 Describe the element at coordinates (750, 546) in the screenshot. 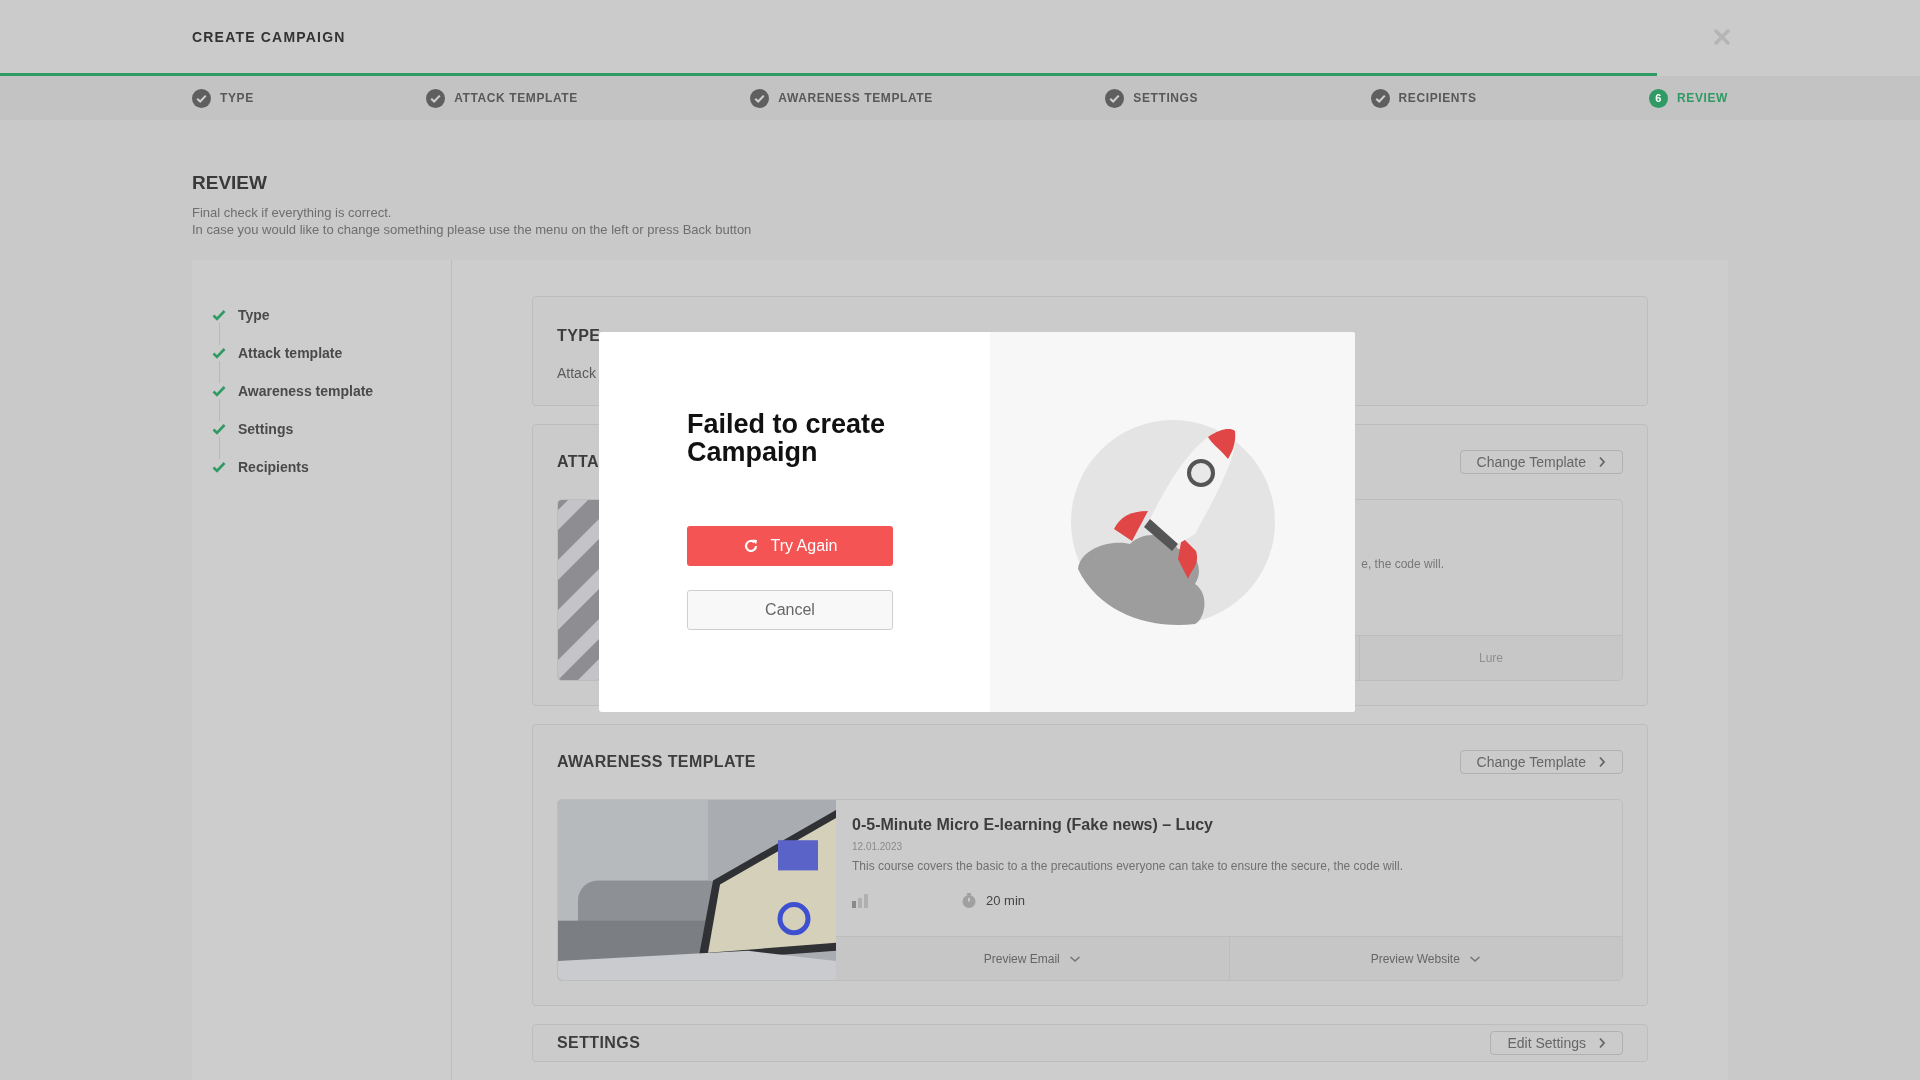

I see `refresh-icon` at that location.